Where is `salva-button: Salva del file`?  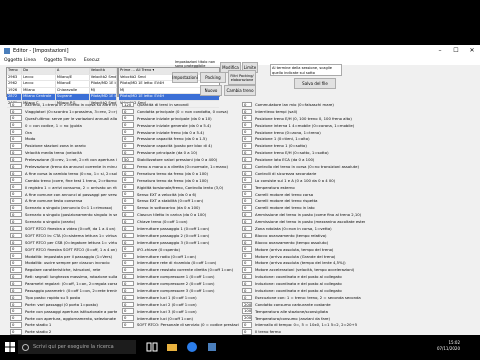 salva-button: Salva del file is located at coordinates (315, 83).